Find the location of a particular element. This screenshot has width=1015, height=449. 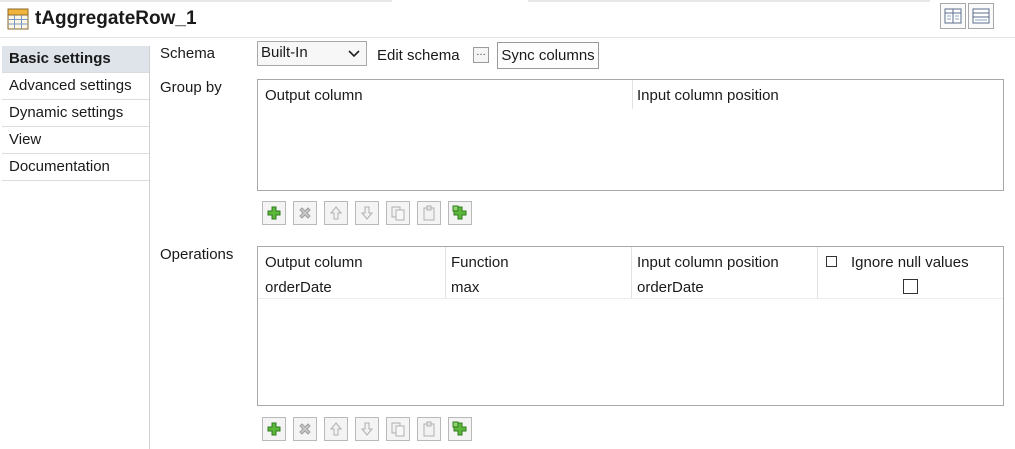

operations-paste-button is located at coordinates (429, 429).